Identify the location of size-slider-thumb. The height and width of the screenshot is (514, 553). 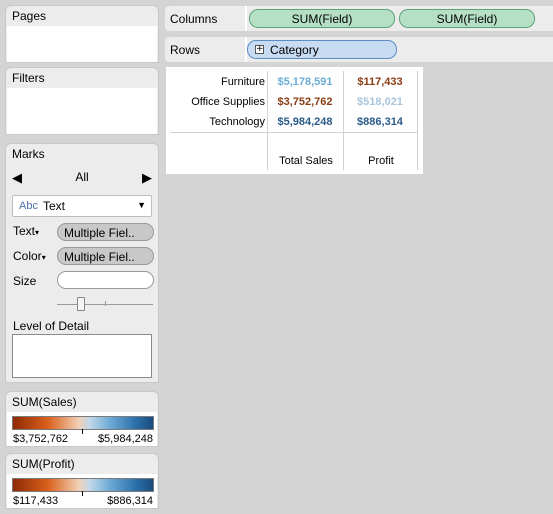
(81, 304).